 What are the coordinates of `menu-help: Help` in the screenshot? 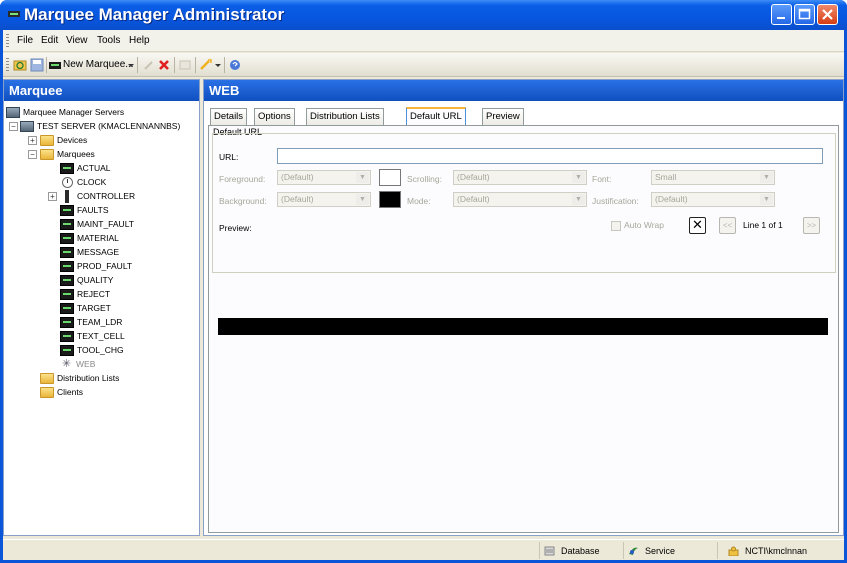 It's located at (139, 40).